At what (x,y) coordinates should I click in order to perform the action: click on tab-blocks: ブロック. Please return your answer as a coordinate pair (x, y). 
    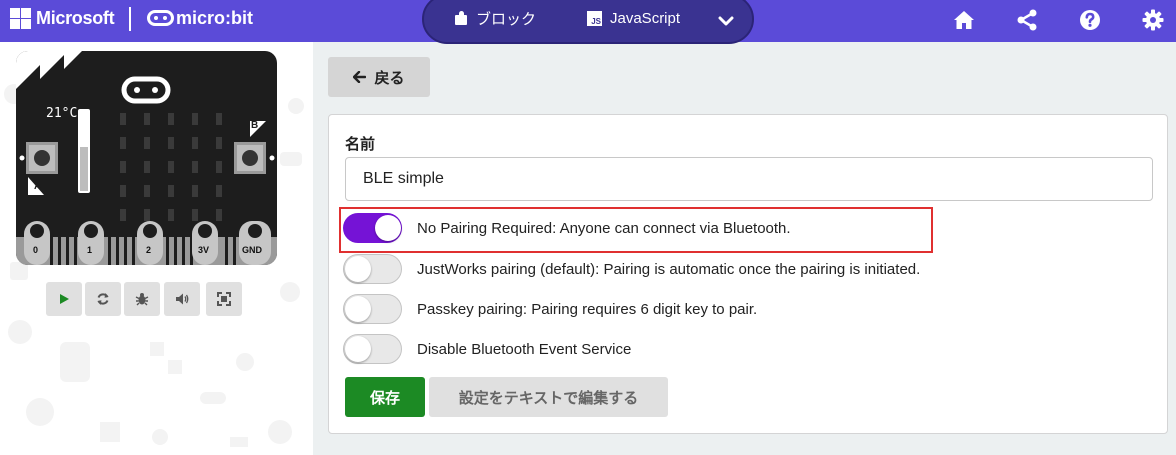
    Looking at the image, I should click on (495, 18).